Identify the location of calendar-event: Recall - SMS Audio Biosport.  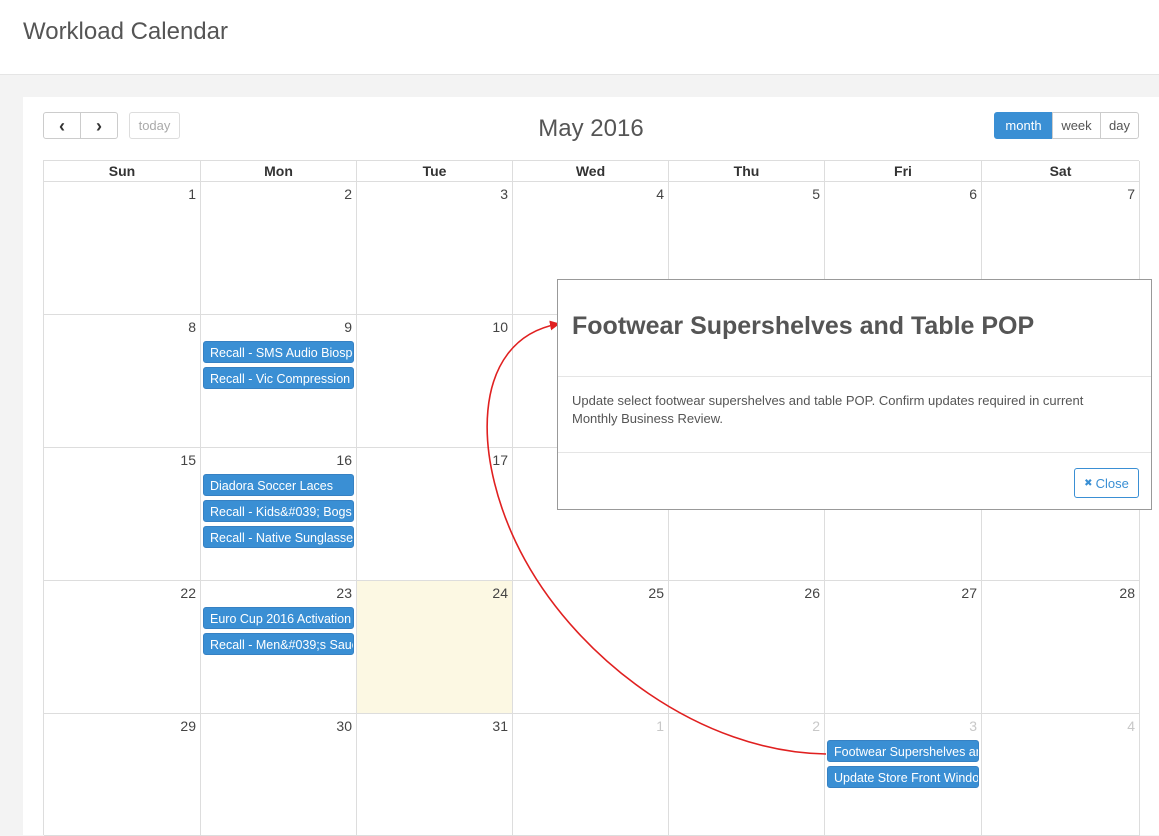
(278, 352).